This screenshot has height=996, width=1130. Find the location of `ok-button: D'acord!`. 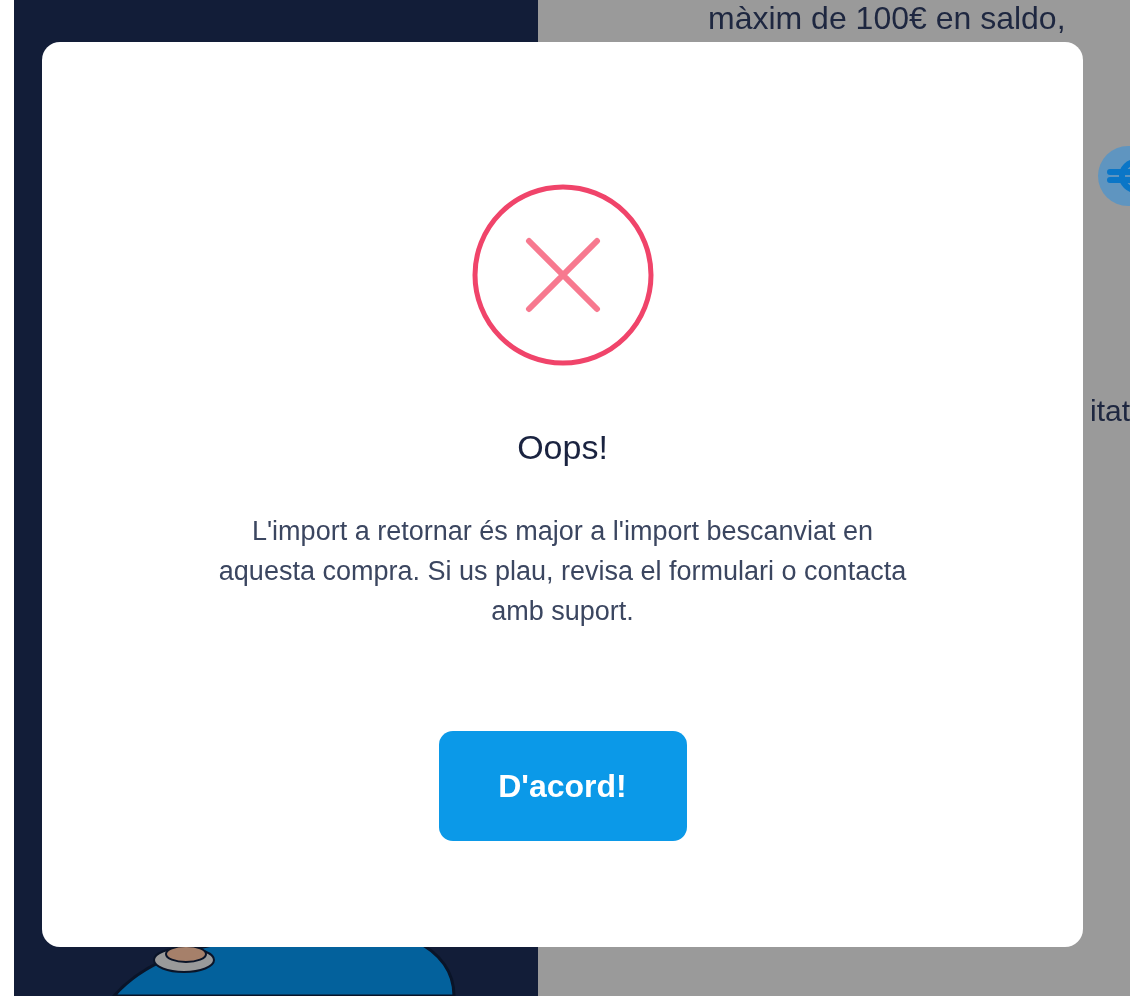

ok-button: D'acord! is located at coordinates (562, 786).